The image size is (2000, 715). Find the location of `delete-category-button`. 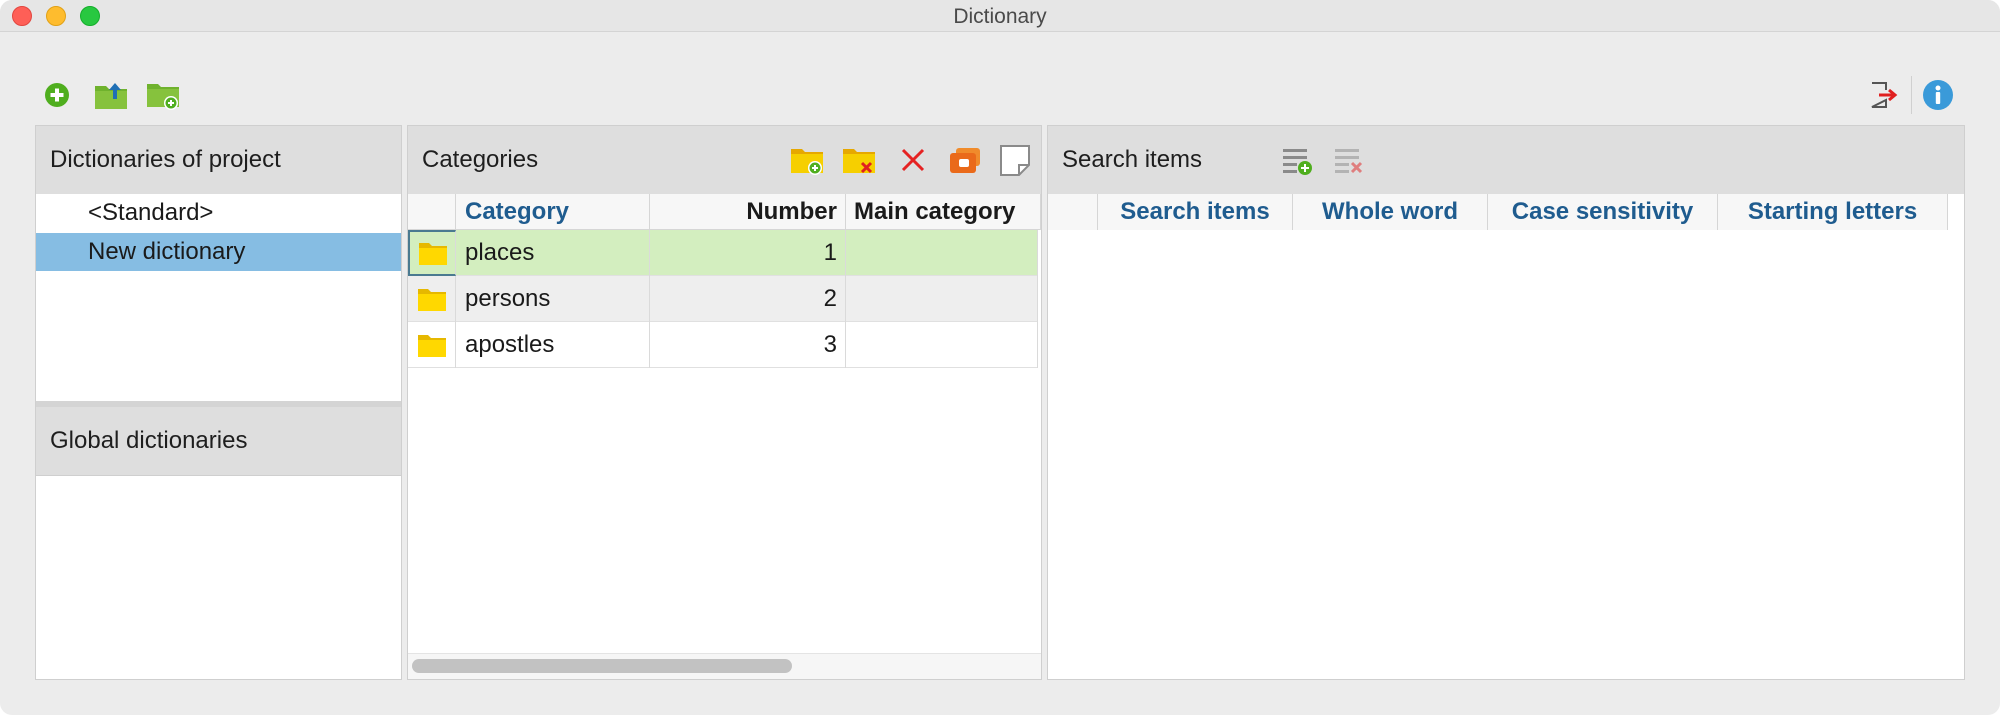

delete-category-button is located at coordinates (859, 160).